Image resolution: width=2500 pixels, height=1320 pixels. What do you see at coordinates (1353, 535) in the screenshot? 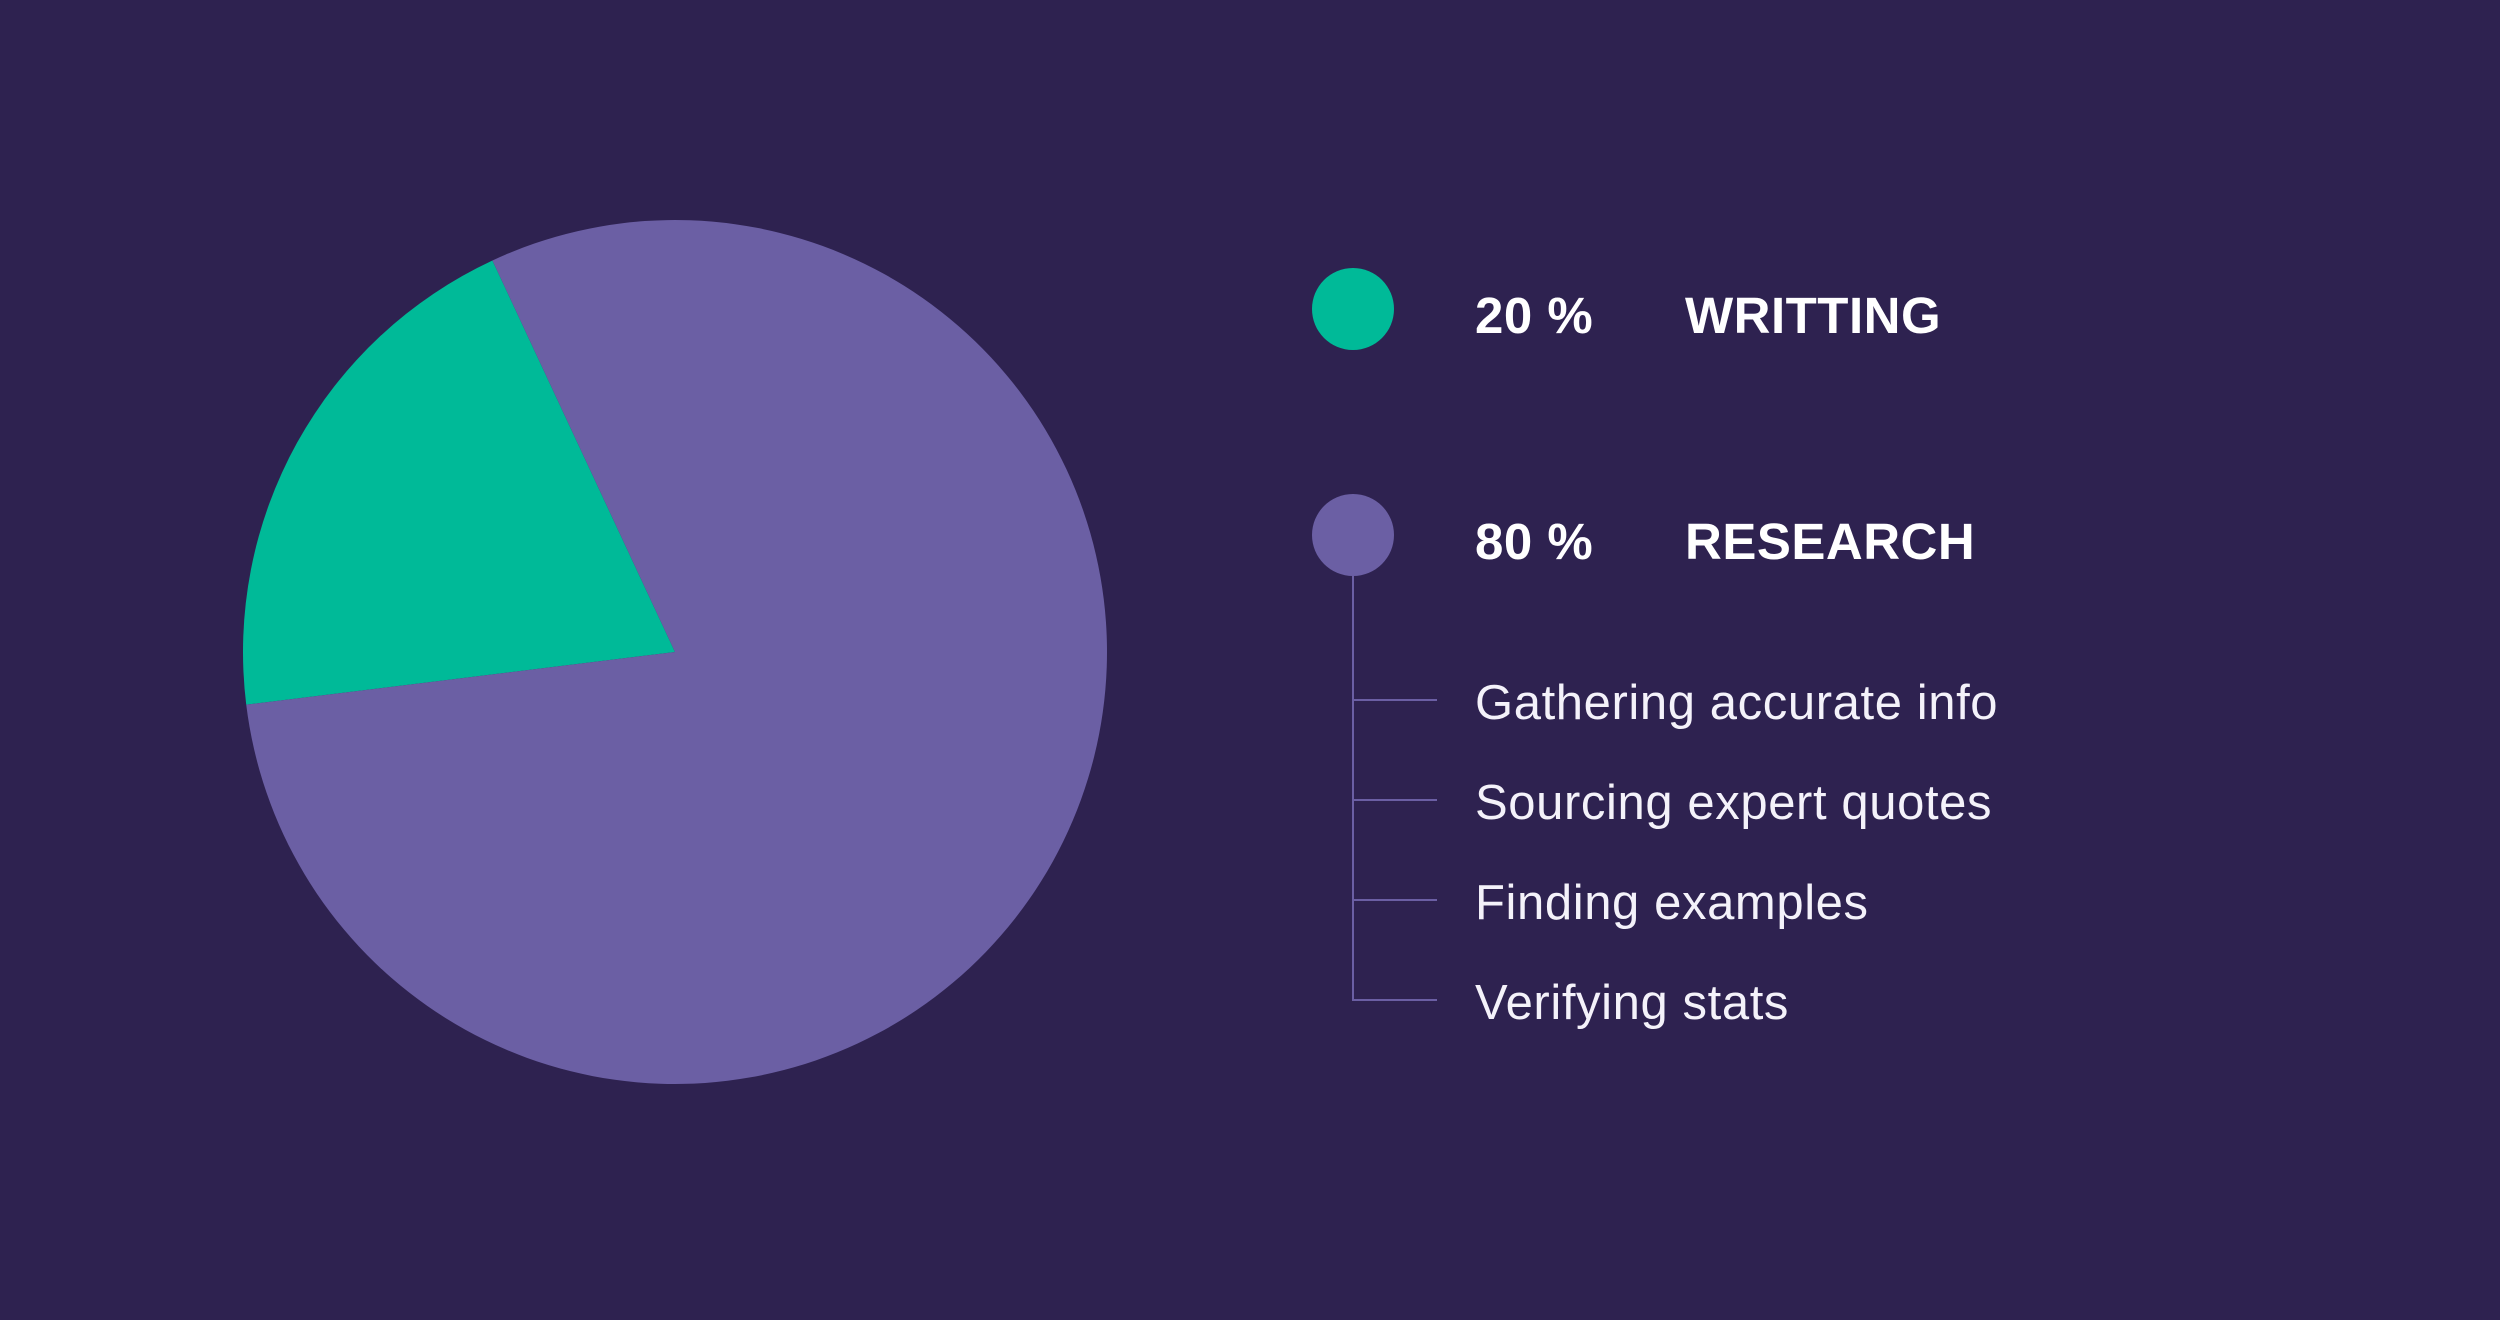
I see `legend-dot-research` at bounding box center [1353, 535].